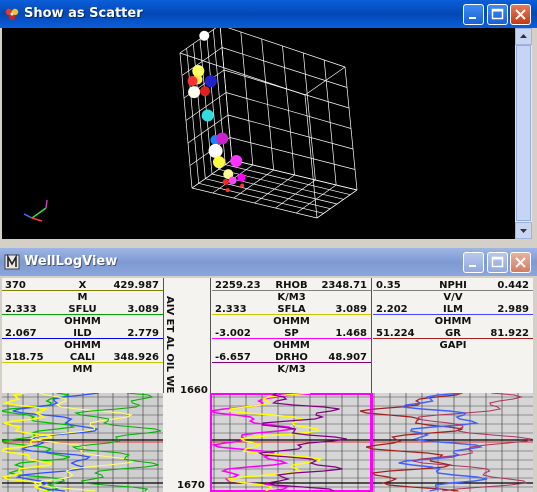 The height and width of the screenshot is (492, 537). I want to click on scroll-thumb, so click(523, 133).